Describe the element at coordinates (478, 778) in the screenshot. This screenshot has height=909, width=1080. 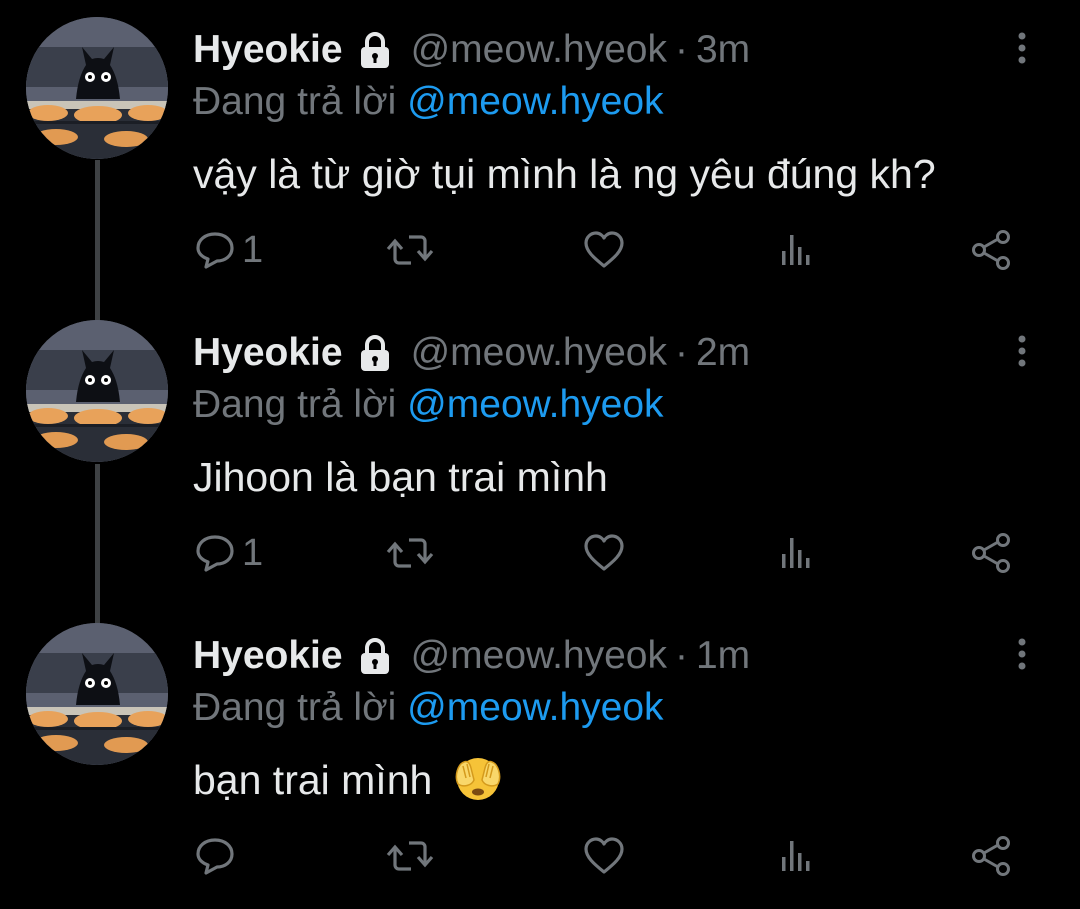
I see `see-no-evil-face-emoji` at that location.